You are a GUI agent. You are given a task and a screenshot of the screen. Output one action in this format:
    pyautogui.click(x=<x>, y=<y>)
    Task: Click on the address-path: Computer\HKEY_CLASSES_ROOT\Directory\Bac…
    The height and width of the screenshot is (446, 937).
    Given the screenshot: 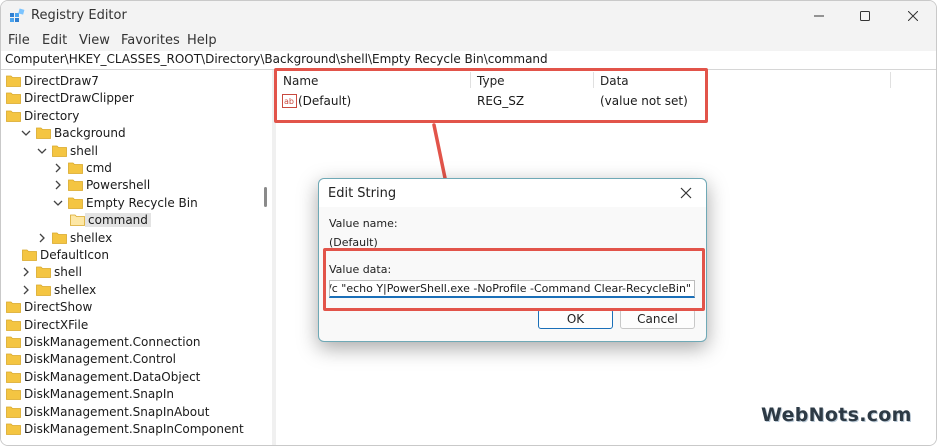 What is the action you would take?
    pyautogui.click(x=276, y=59)
    